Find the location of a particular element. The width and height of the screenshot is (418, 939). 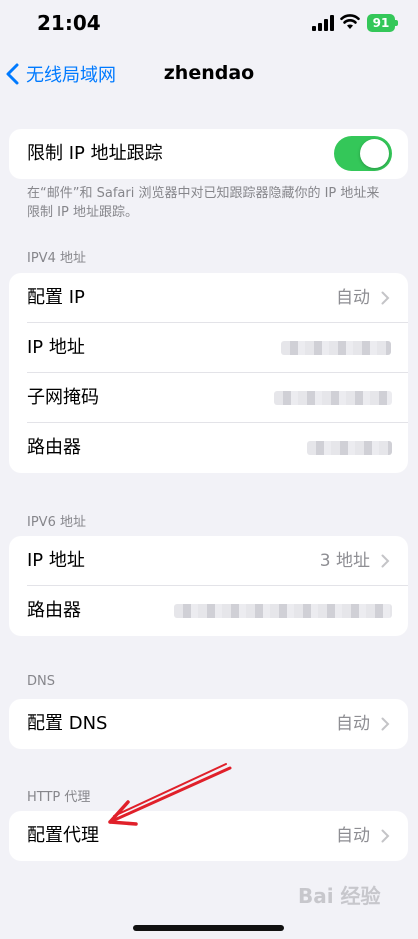

status-time: 21:04 is located at coordinates (69, 23).